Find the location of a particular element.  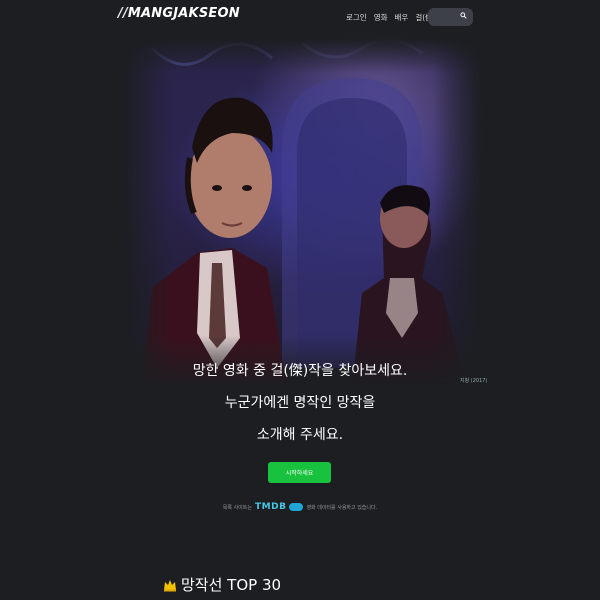

tmdb-prefix: 목록 사이트는 is located at coordinates (237, 507).